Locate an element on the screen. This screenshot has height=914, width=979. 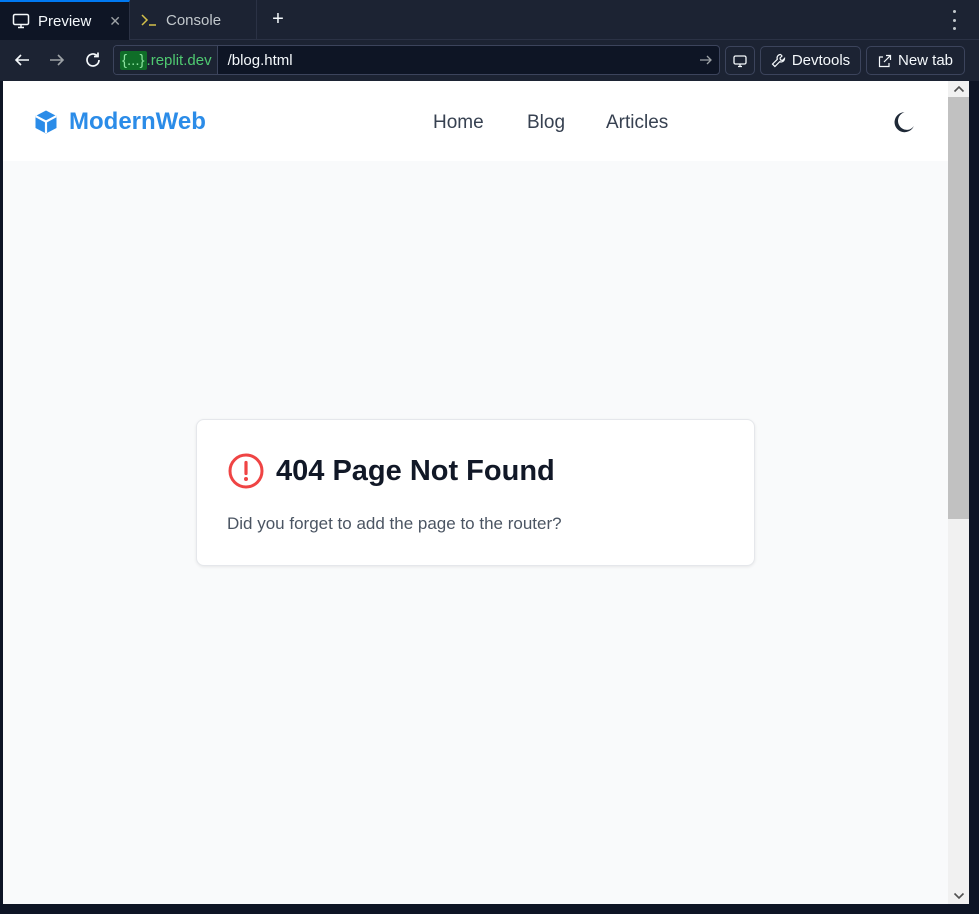
url-path-input: /blog.html is located at coordinates (455, 60).